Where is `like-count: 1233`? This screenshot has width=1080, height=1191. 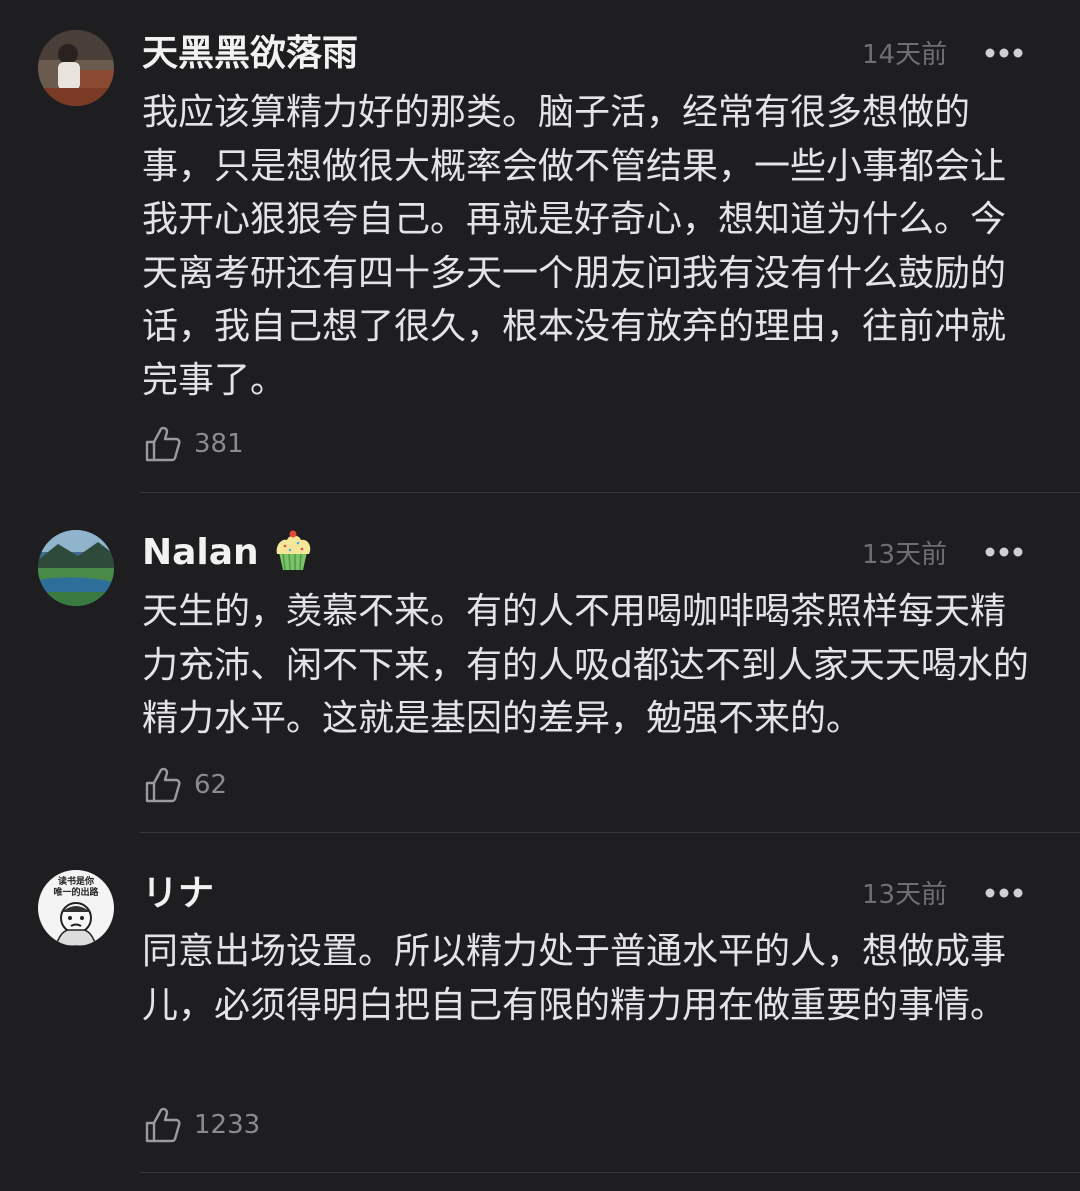
like-count: 1233 is located at coordinates (227, 1125).